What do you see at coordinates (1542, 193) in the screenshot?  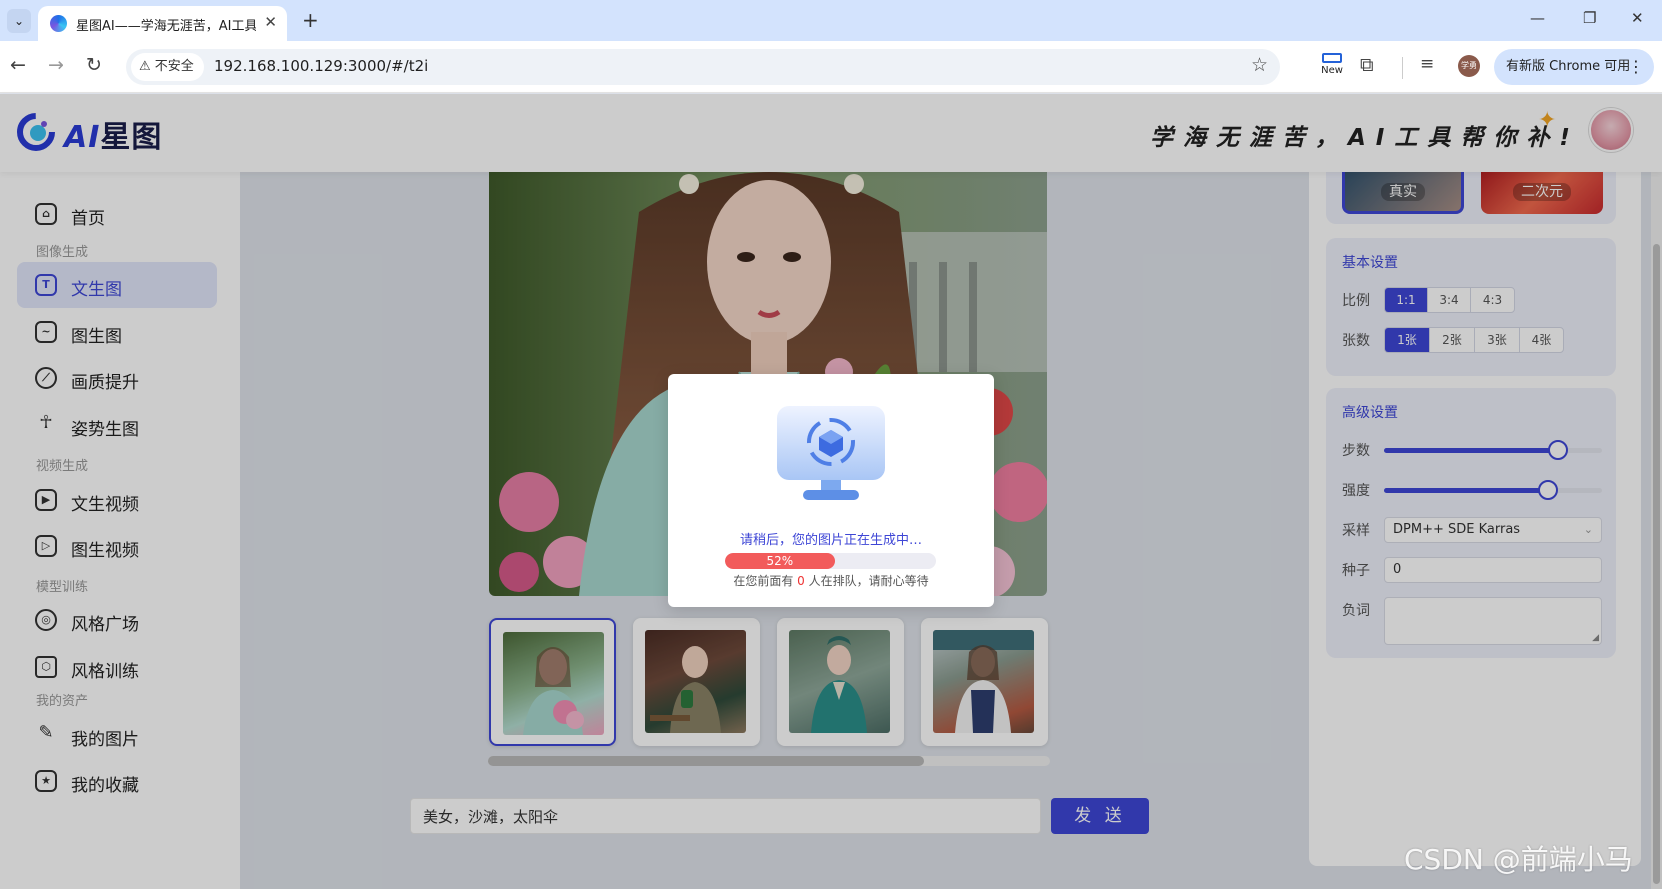 I see `style-option-anime: 二次元` at bounding box center [1542, 193].